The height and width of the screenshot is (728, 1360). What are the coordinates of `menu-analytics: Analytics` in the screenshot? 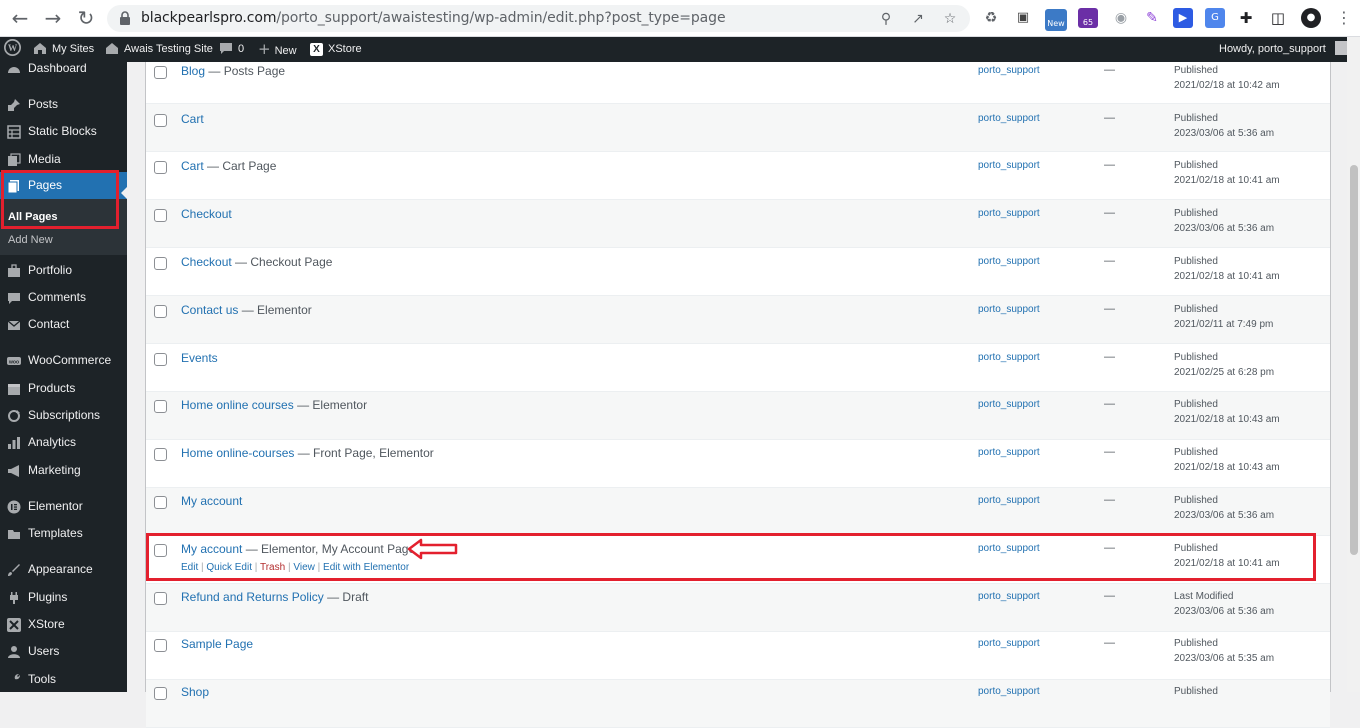 It's located at (63, 442).